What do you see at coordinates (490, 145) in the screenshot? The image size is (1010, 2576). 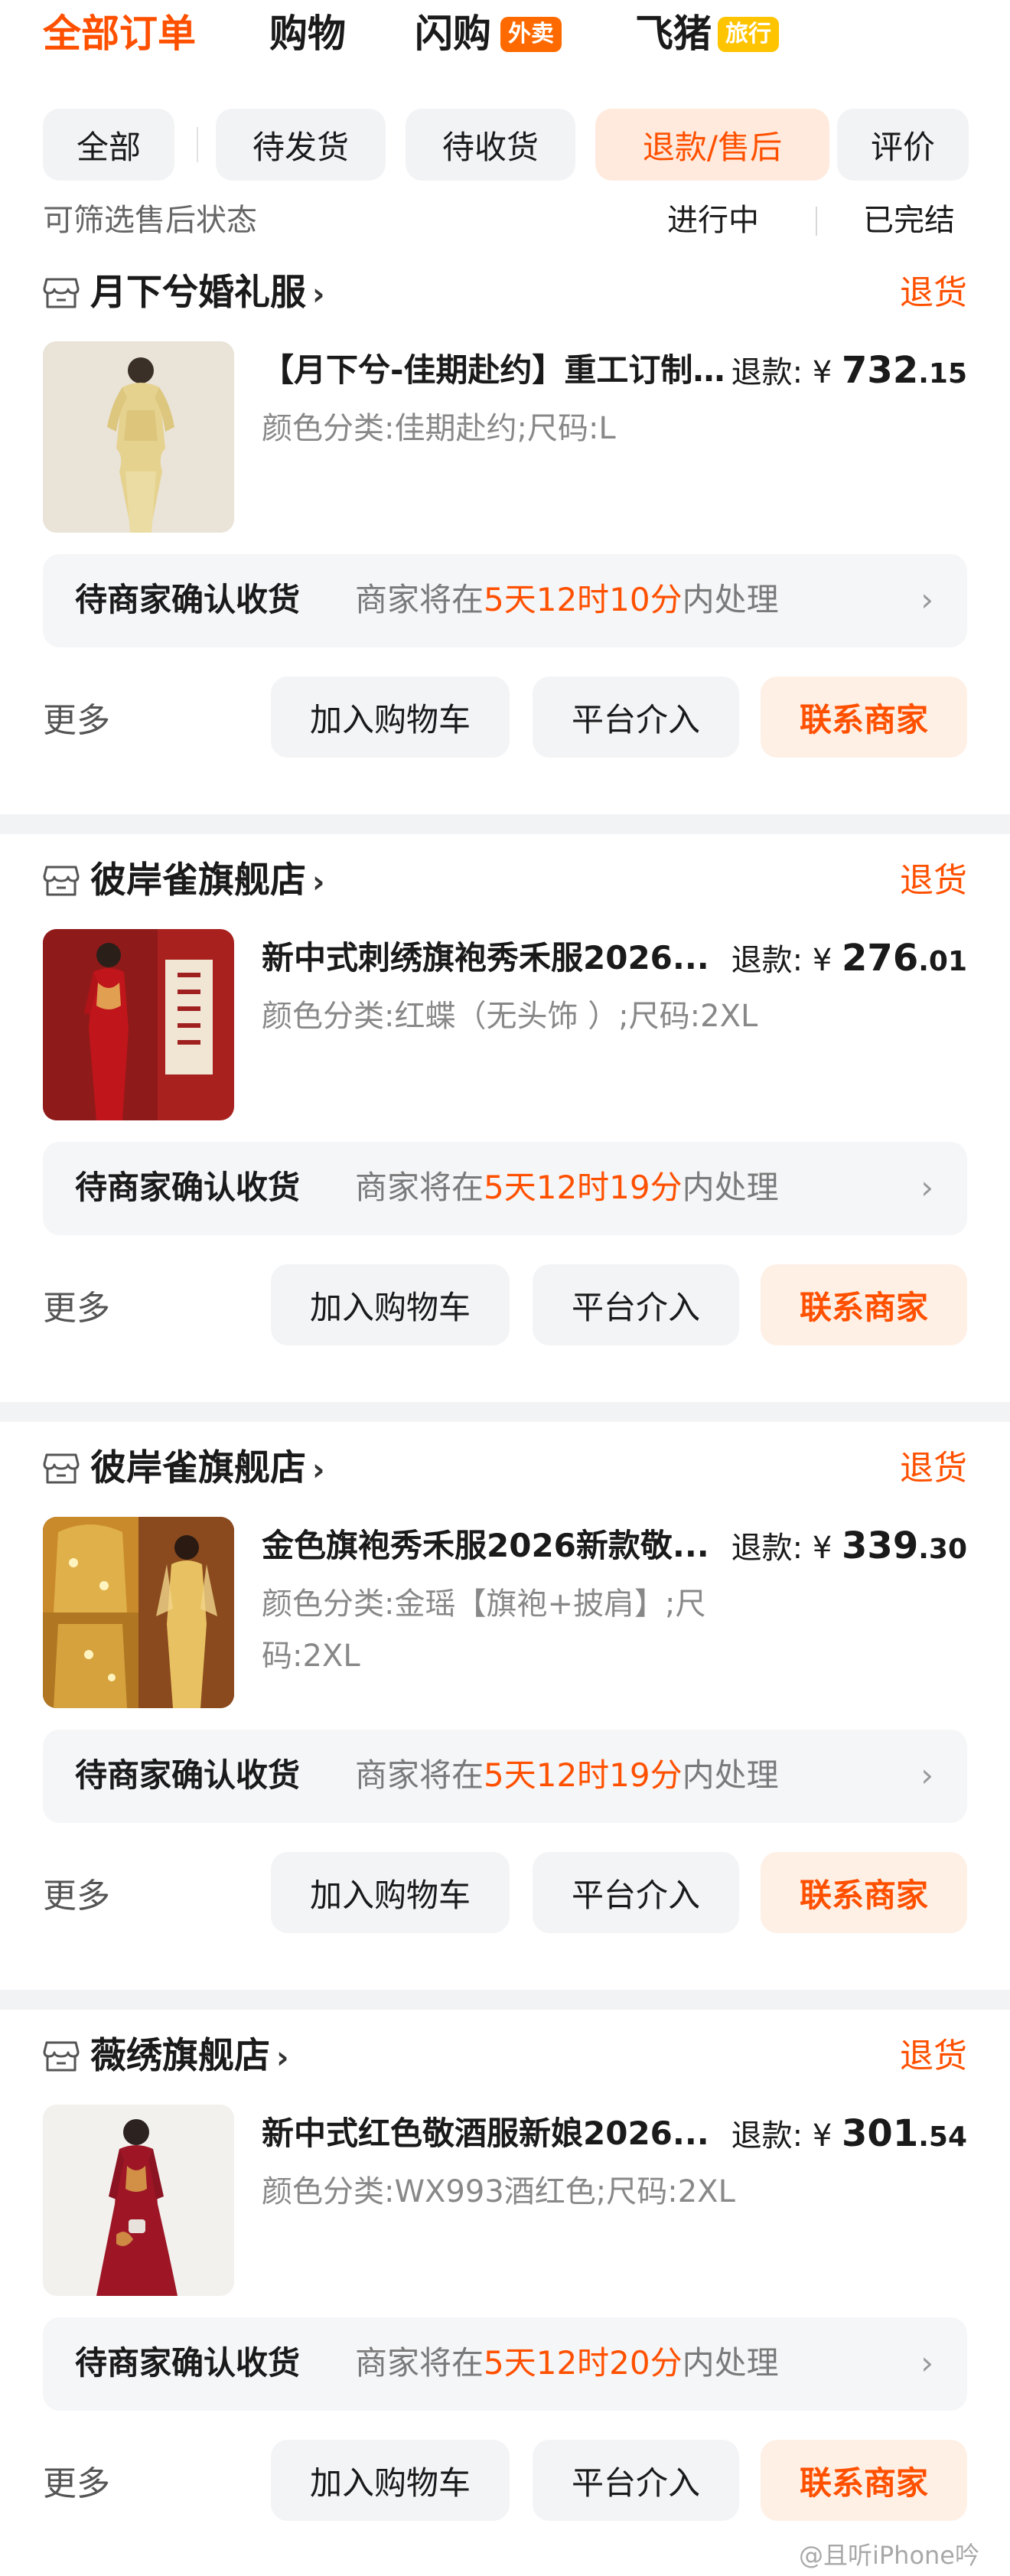 I see `filter-to-receive: 待收货` at bounding box center [490, 145].